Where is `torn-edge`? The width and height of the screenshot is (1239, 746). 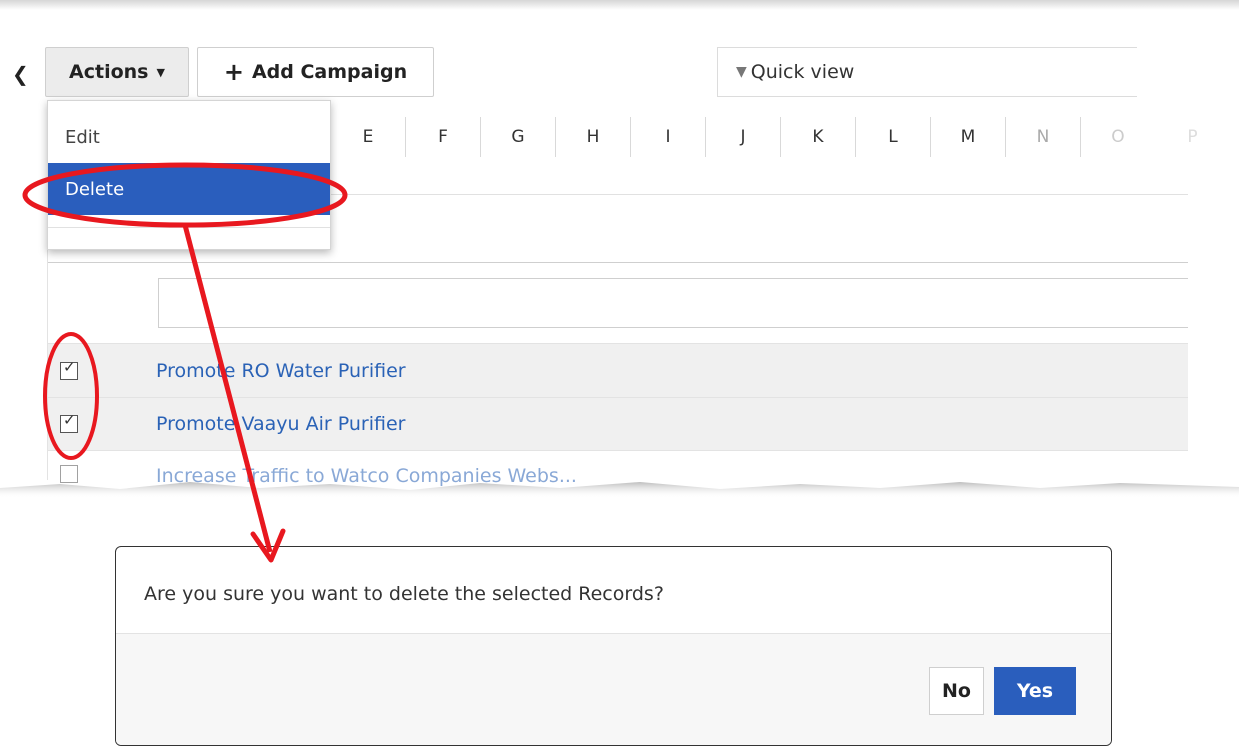
torn-edge is located at coordinates (619, 497).